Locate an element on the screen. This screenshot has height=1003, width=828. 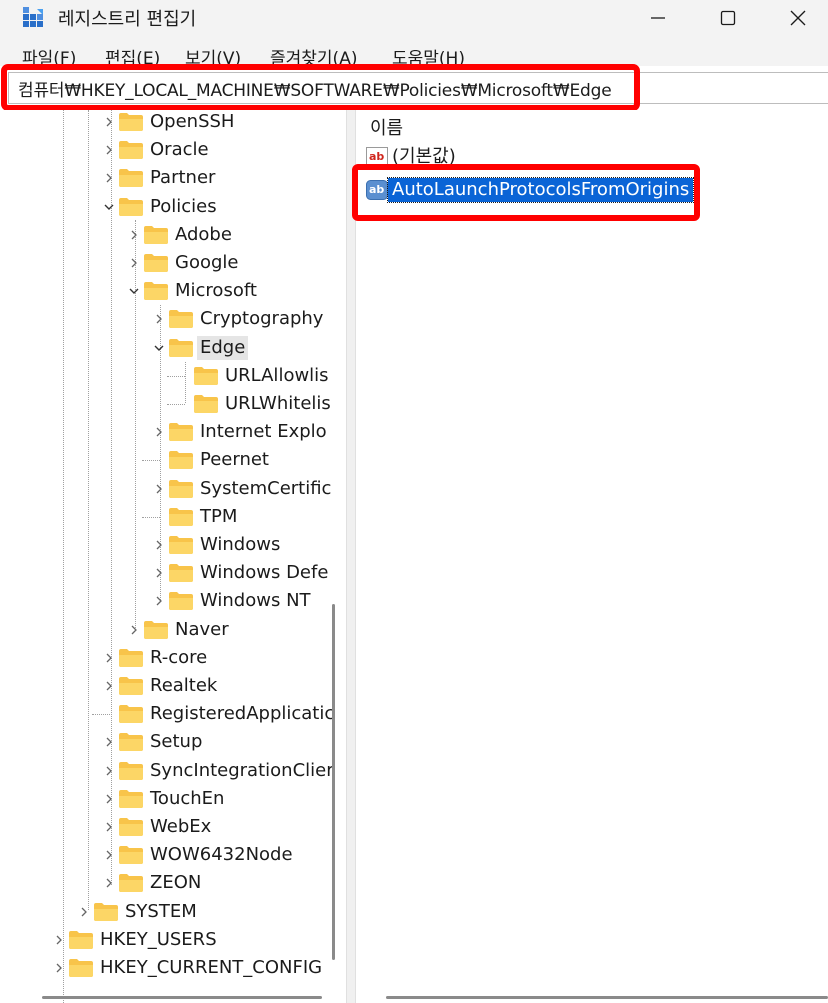
tree-node-label: RegisteredApplicatic is located at coordinates (242, 714).